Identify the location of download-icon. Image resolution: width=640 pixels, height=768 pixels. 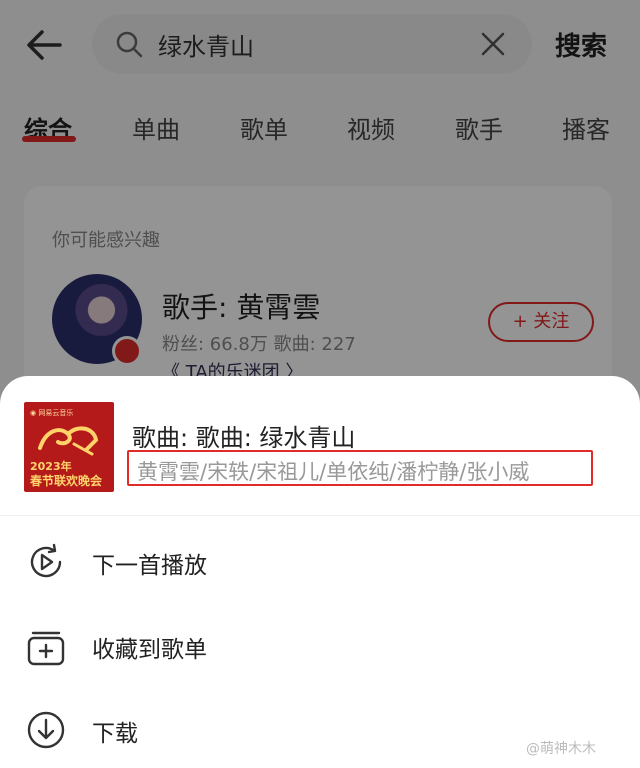
(46, 730).